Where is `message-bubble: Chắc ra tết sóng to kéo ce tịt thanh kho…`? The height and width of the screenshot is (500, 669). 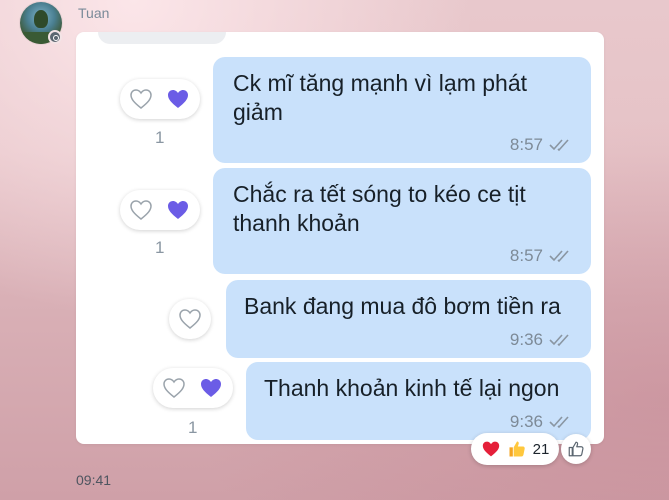
message-bubble: Chắc ra tết sóng to kéo ce tịt thanh kho… is located at coordinates (402, 221).